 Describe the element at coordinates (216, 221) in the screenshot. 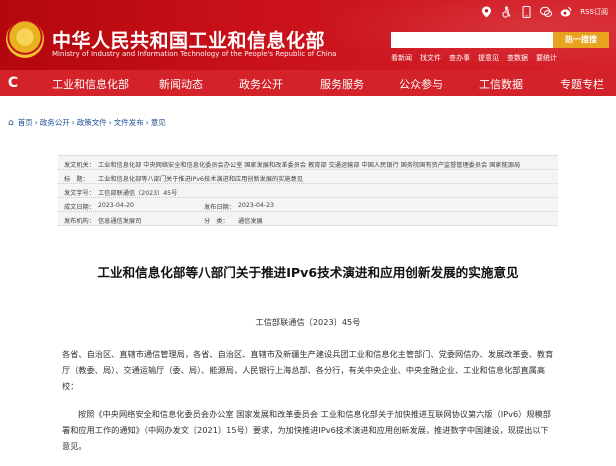

I see `meta-category-label: 分 类：` at that location.